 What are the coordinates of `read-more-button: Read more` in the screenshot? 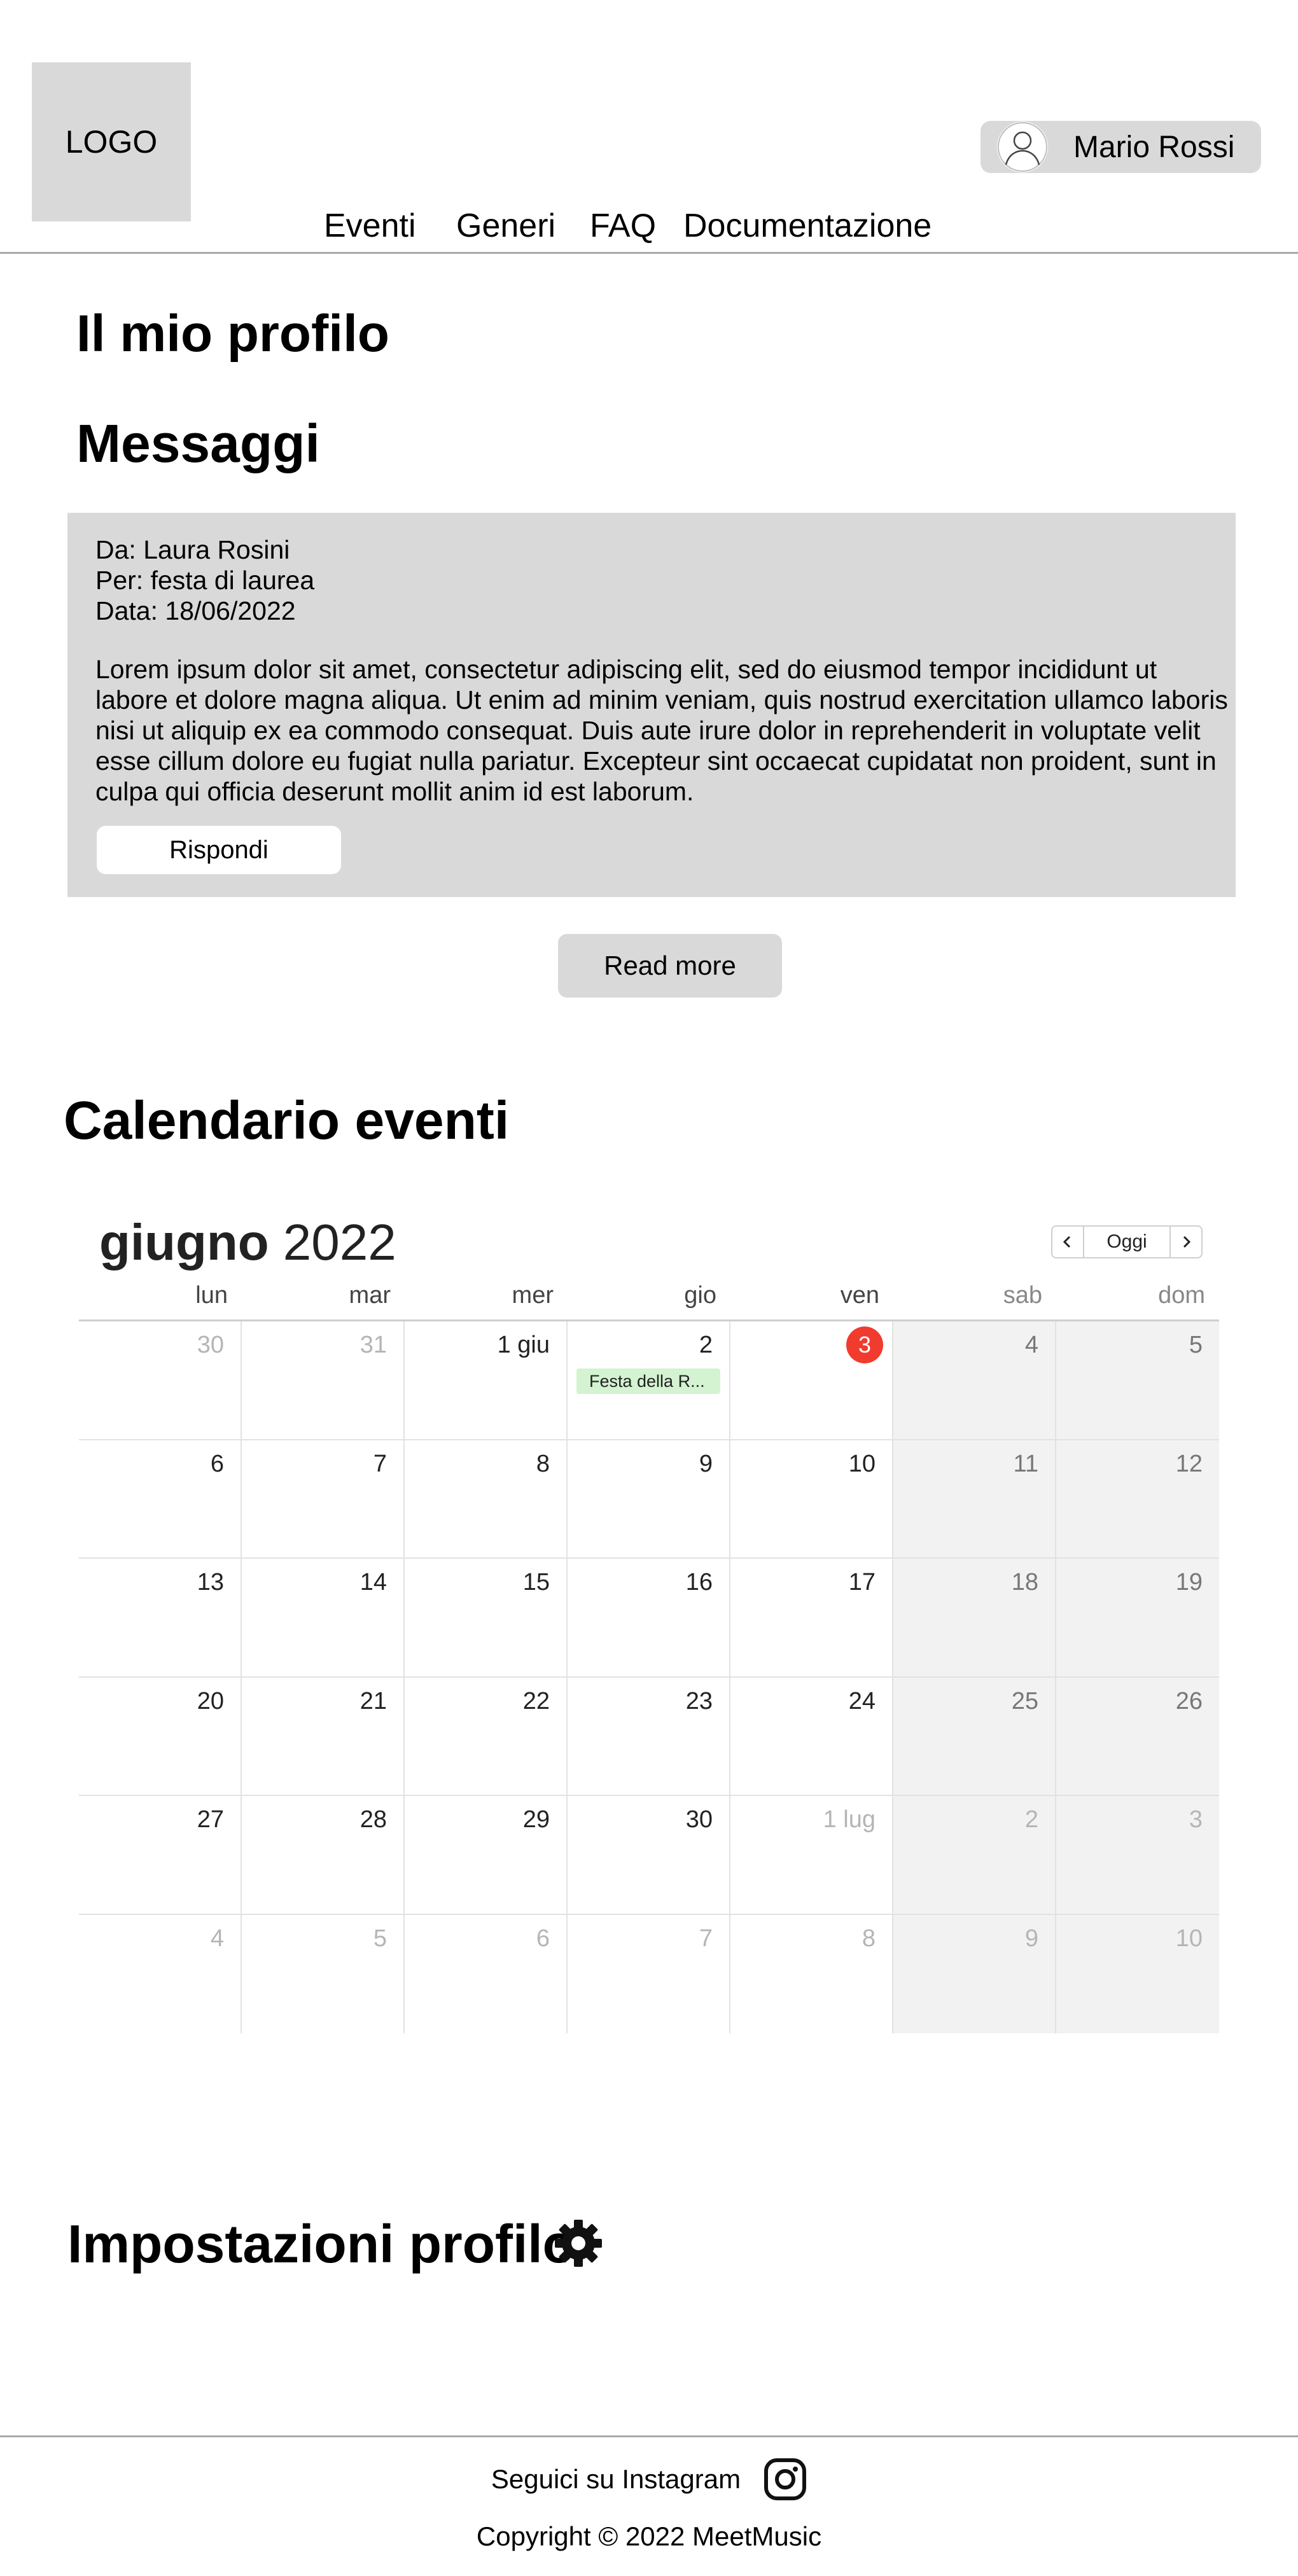 It's located at (670, 966).